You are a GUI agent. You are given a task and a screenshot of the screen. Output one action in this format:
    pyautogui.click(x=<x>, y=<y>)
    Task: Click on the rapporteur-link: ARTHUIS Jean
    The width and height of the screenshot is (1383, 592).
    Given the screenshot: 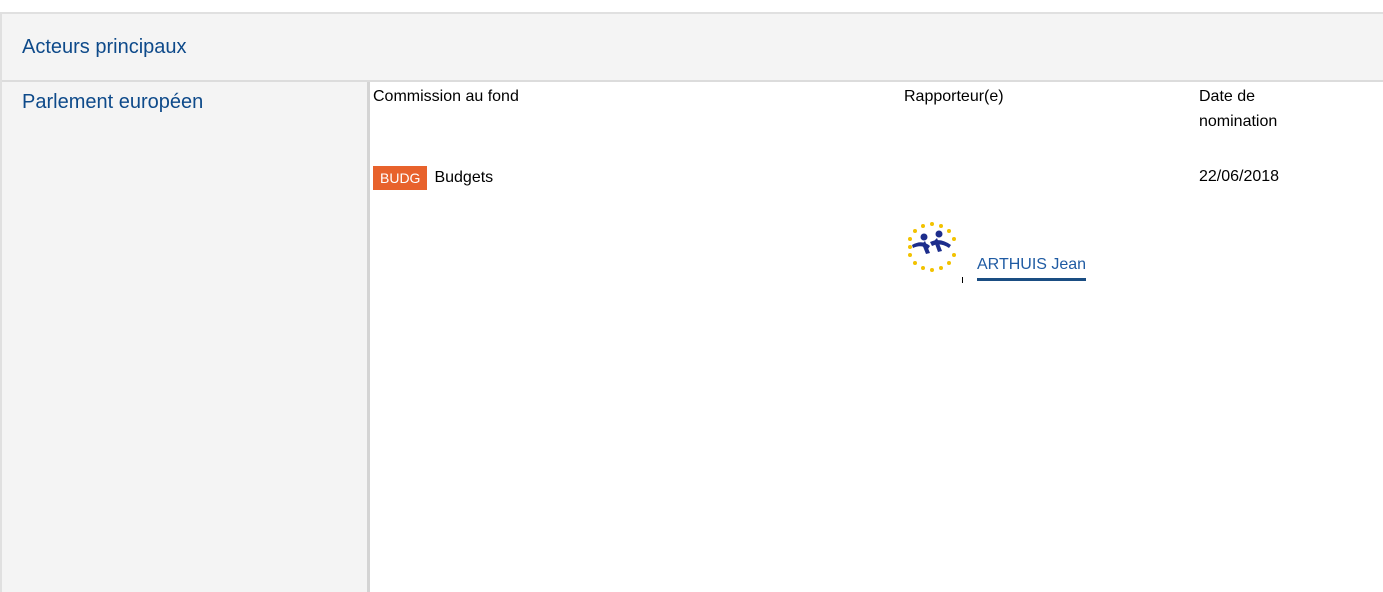 What is the action you would take?
    pyautogui.click(x=1032, y=268)
    